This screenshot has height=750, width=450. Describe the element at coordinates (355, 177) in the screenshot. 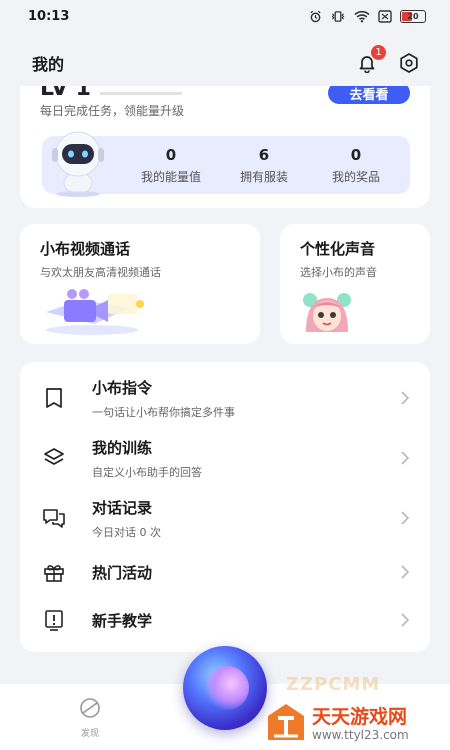

I see `stat-prizes-label: 我的奖品` at that location.